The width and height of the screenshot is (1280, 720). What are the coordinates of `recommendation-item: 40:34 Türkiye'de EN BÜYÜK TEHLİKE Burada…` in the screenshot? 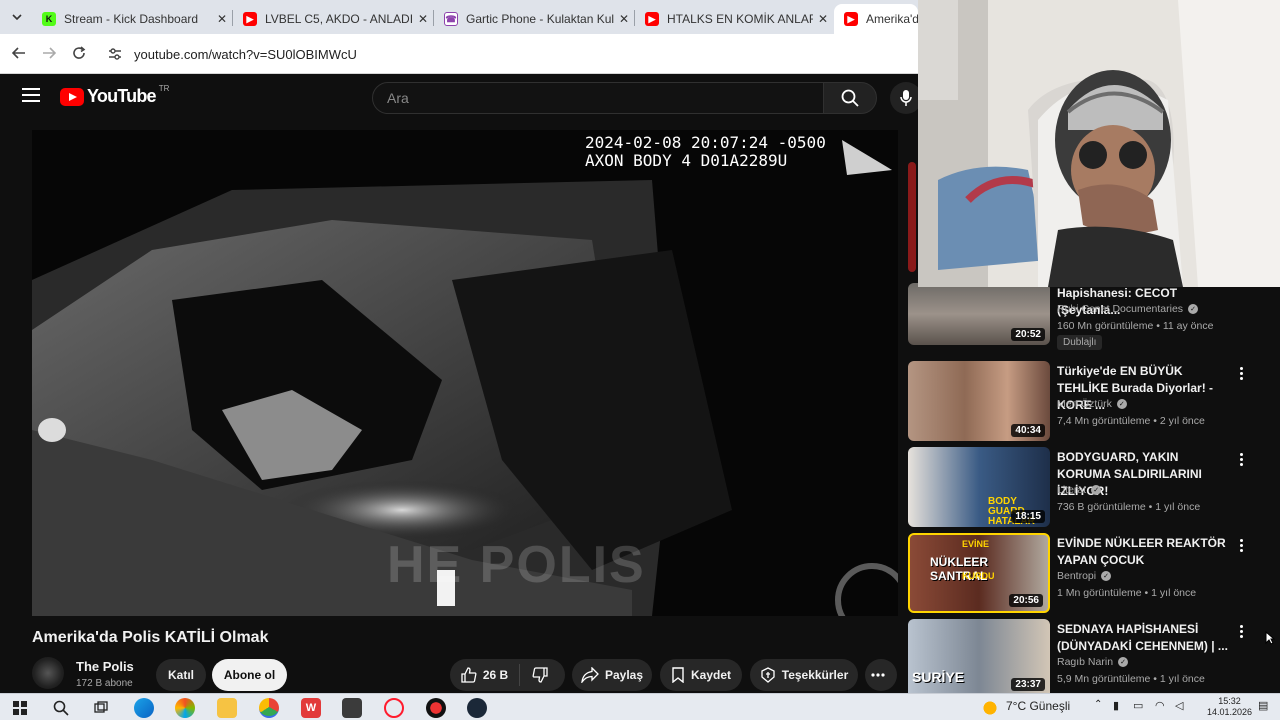 It's located at (1088, 401).